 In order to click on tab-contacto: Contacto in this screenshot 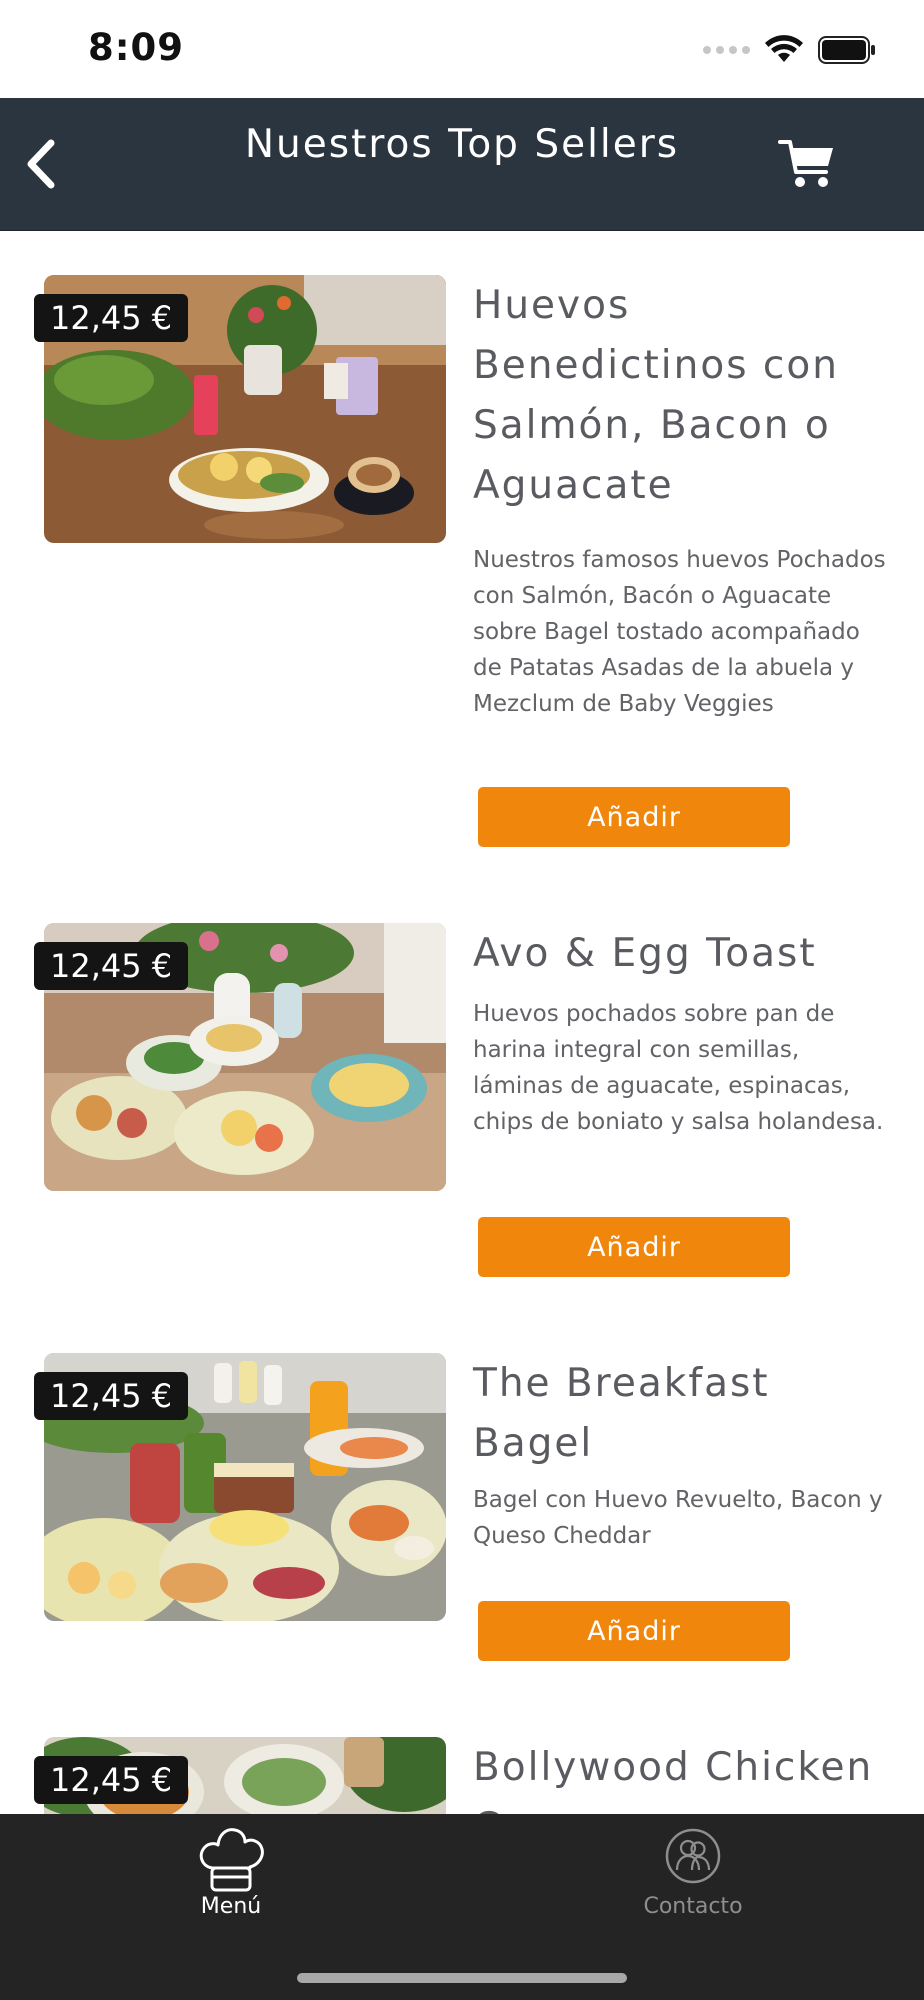, I will do `click(693, 1874)`.